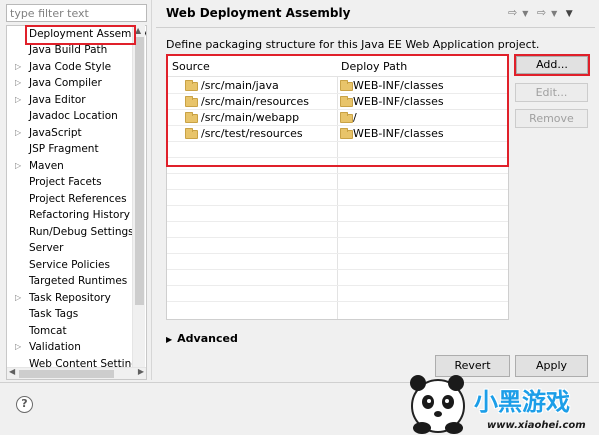 The image size is (599, 435). What do you see at coordinates (78, 281) in the screenshot?
I see `tree-item-label: Targeted Runtimes` at bounding box center [78, 281].